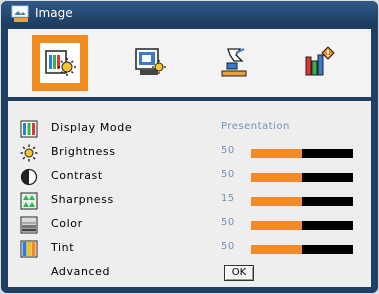  What do you see at coordinates (67, 223) in the screenshot?
I see `color-label: Color` at bounding box center [67, 223].